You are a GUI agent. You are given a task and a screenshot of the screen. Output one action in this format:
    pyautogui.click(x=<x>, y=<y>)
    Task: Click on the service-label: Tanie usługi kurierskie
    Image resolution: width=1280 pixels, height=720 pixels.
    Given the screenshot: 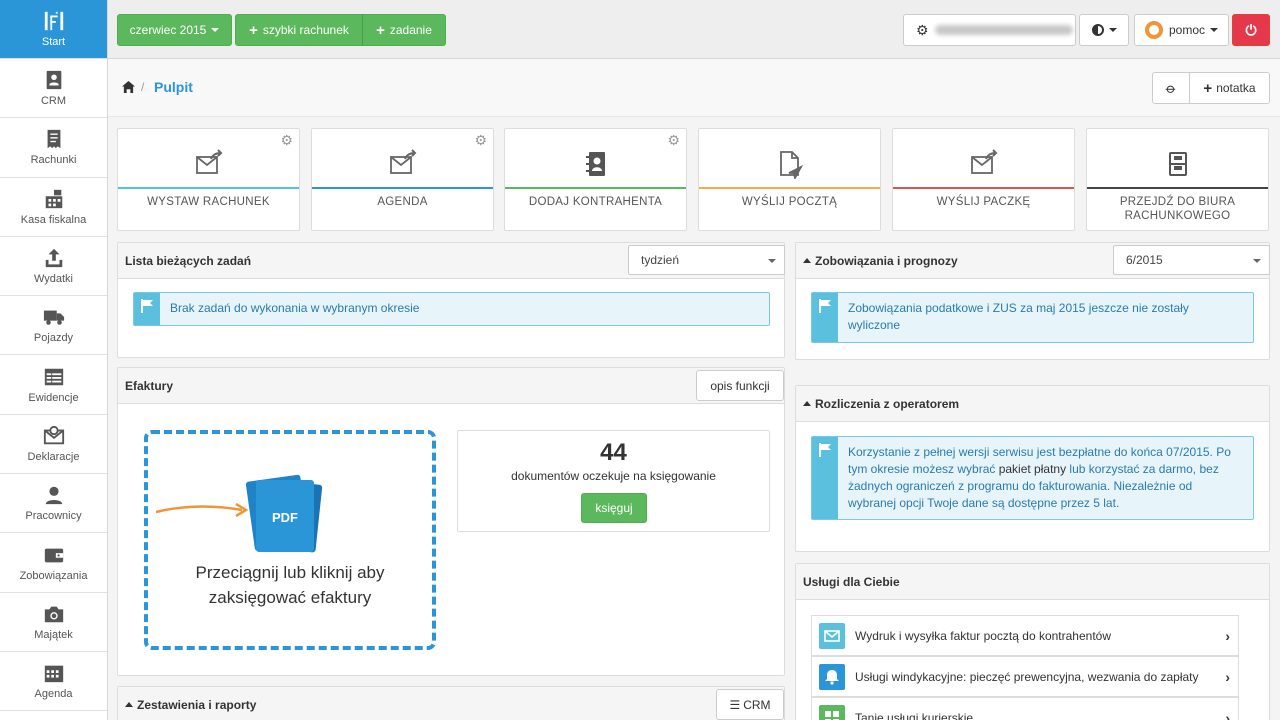 What is the action you would take?
    pyautogui.click(x=914, y=715)
    